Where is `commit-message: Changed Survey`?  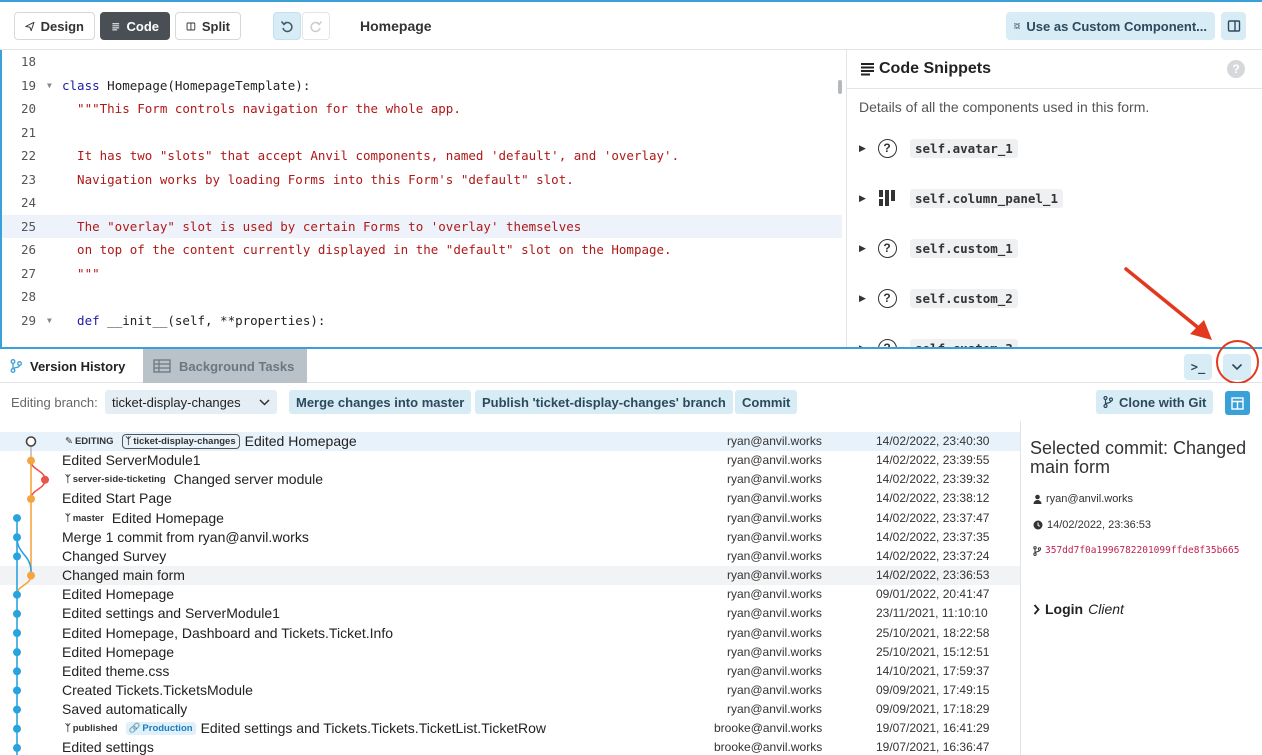
commit-message: Changed Survey is located at coordinates (114, 556).